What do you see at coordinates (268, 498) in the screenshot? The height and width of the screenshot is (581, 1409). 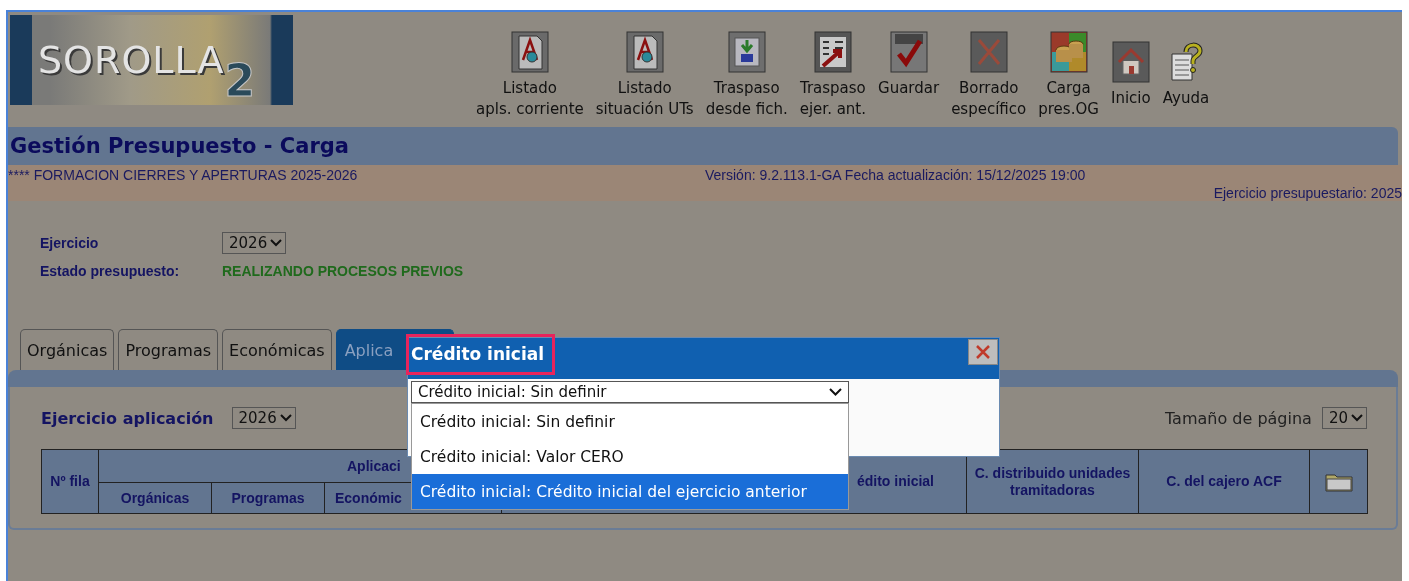 I see `column-header: Programas` at bounding box center [268, 498].